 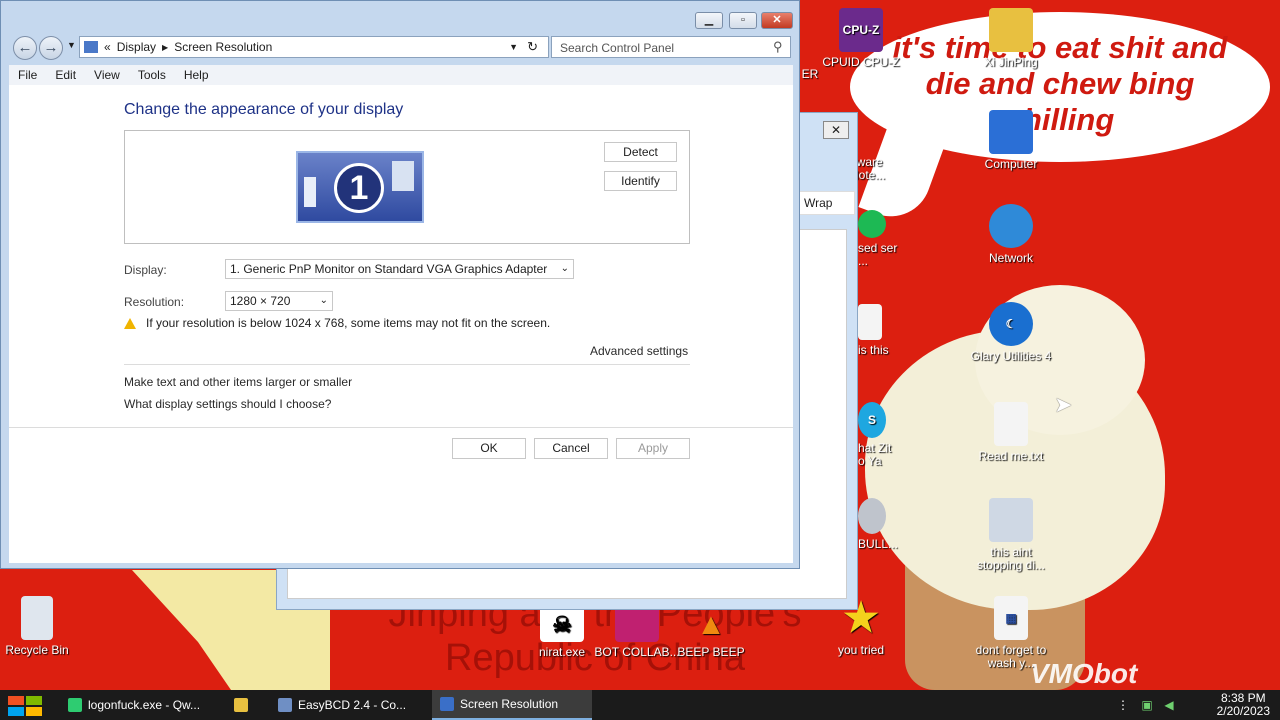 What do you see at coordinates (640, 181) in the screenshot?
I see `identify-button: Identify` at bounding box center [640, 181].